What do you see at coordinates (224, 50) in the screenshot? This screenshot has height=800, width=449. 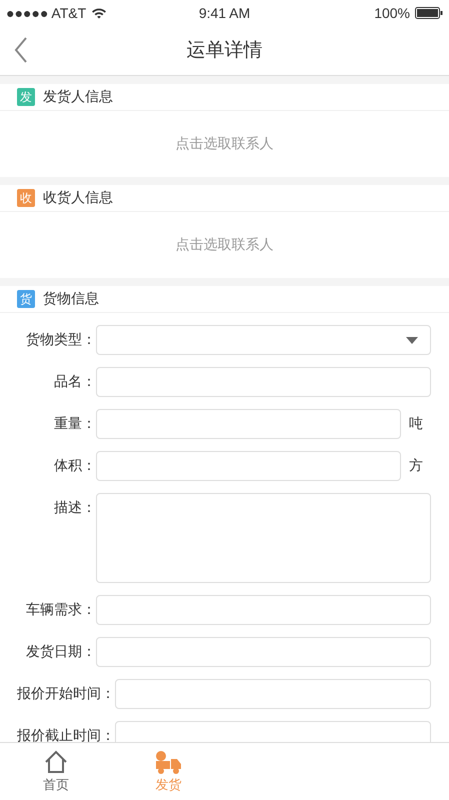 I see `page-title: 运单详情` at bounding box center [224, 50].